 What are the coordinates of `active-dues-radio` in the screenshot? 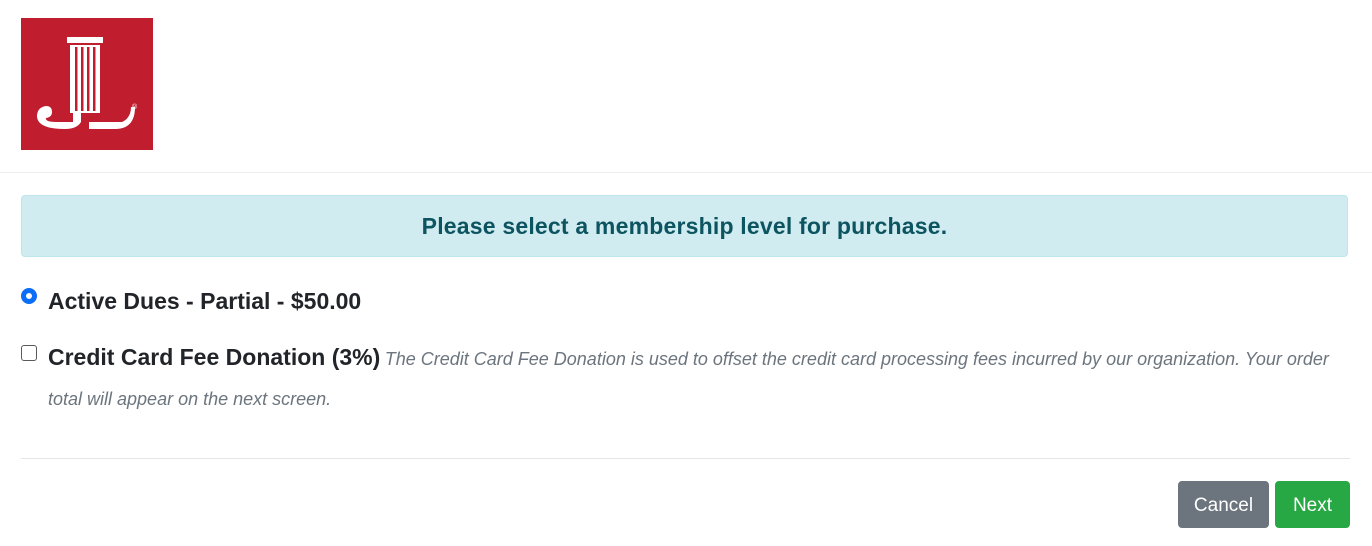 It's located at (29, 296).